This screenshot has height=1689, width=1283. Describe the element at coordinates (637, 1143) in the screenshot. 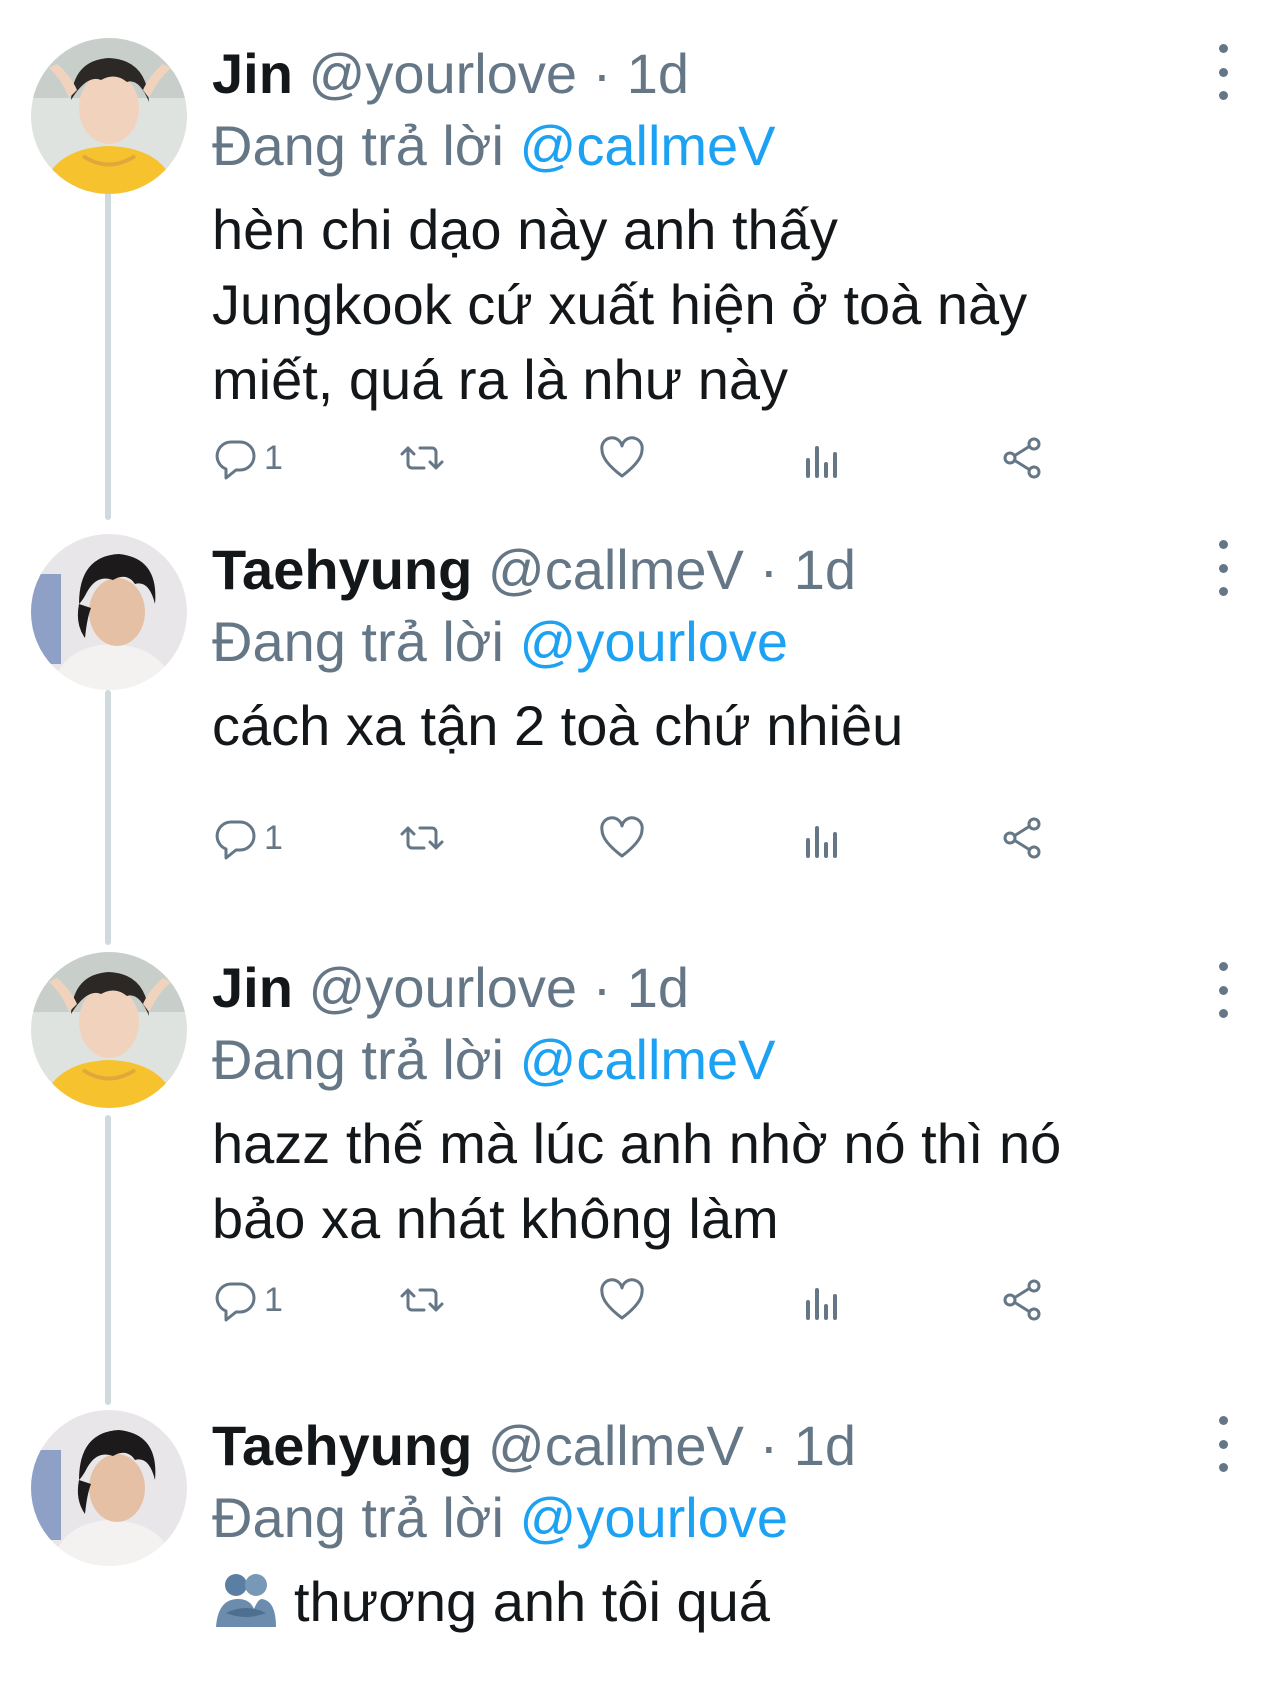

I see `tweet-text-line: hazz thế mà lúc anh nhờ nó thì nó` at that location.